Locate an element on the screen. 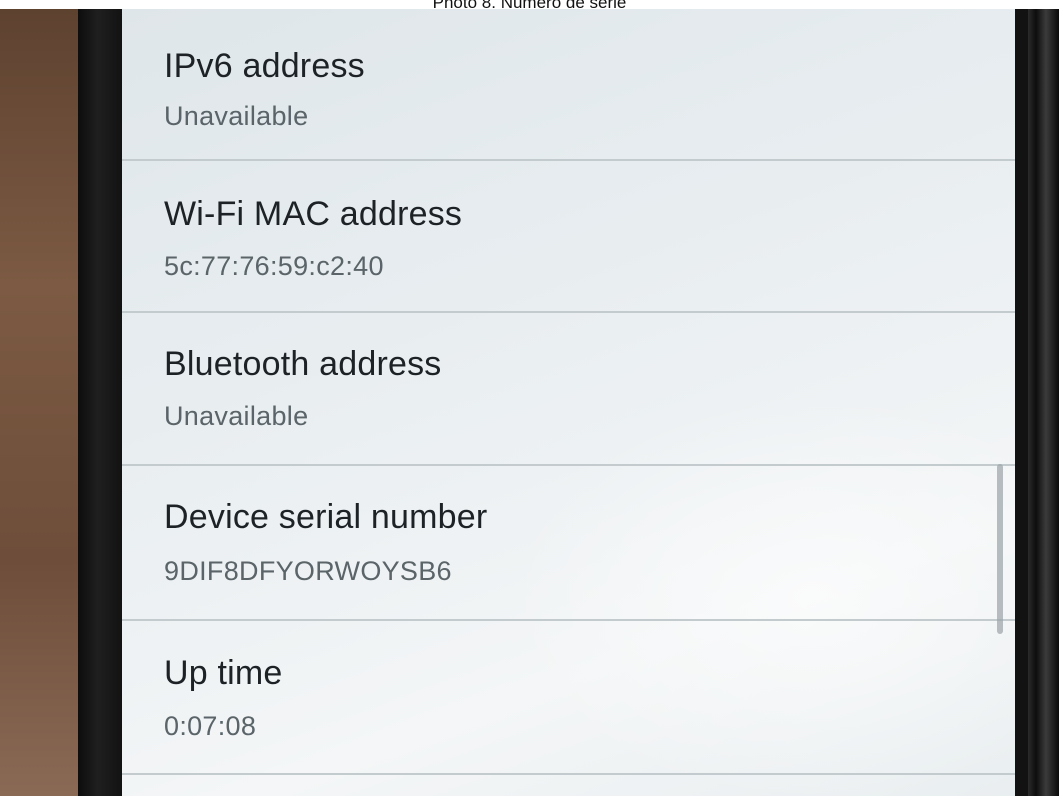 The width and height of the screenshot is (1059, 796). setting-title: IPv6 address is located at coordinates (264, 66).